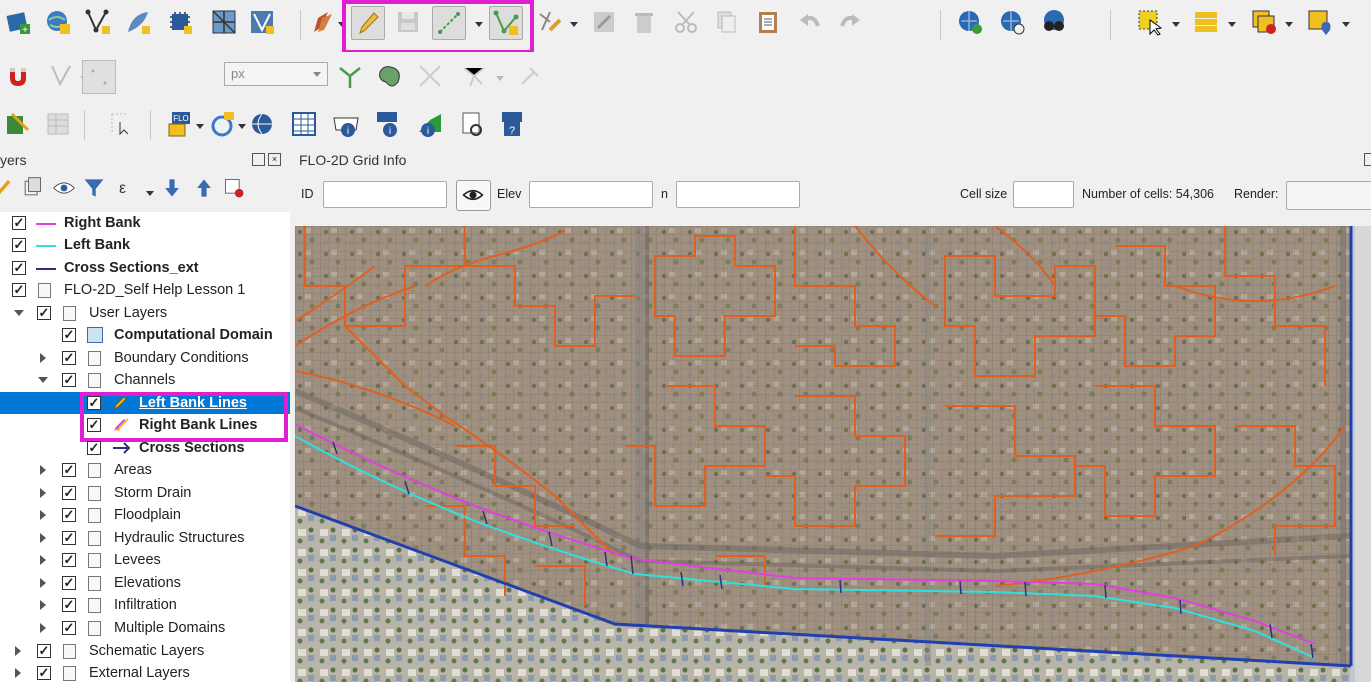 This screenshot has height=682, width=1371. I want to click on close-panel-icon: ×, so click(274, 159).